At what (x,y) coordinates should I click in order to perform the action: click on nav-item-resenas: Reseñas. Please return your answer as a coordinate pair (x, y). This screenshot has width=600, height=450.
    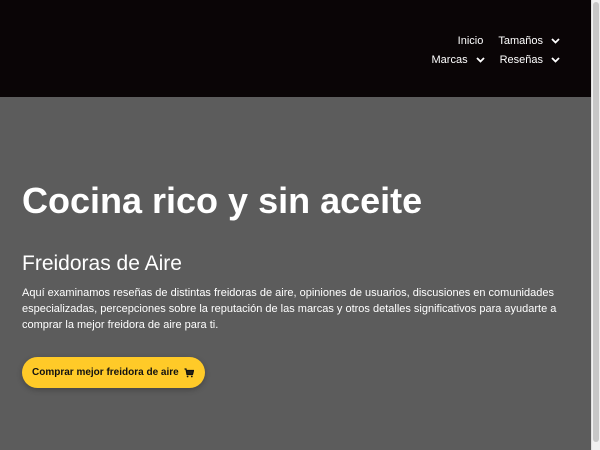
    Looking at the image, I should click on (530, 60).